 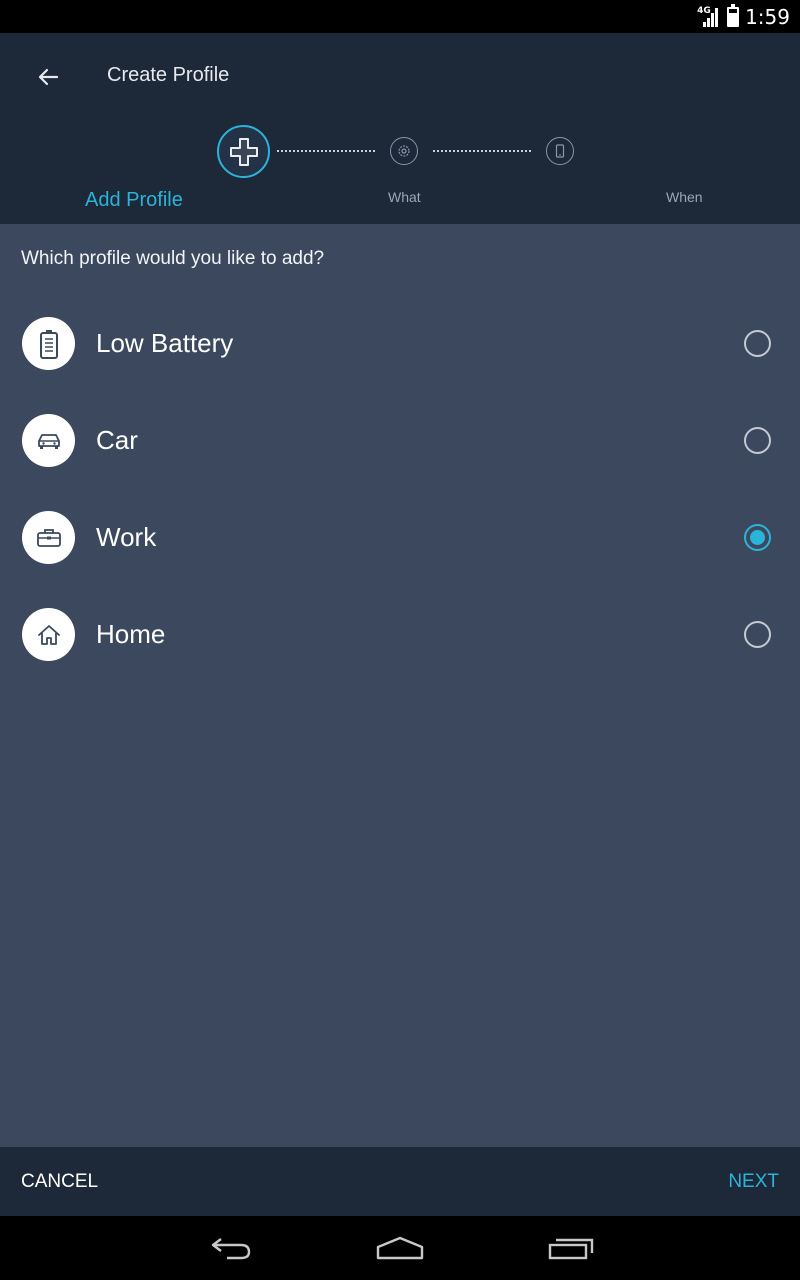 What do you see at coordinates (757, 343) in the screenshot?
I see `radio-low-battery` at bounding box center [757, 343].